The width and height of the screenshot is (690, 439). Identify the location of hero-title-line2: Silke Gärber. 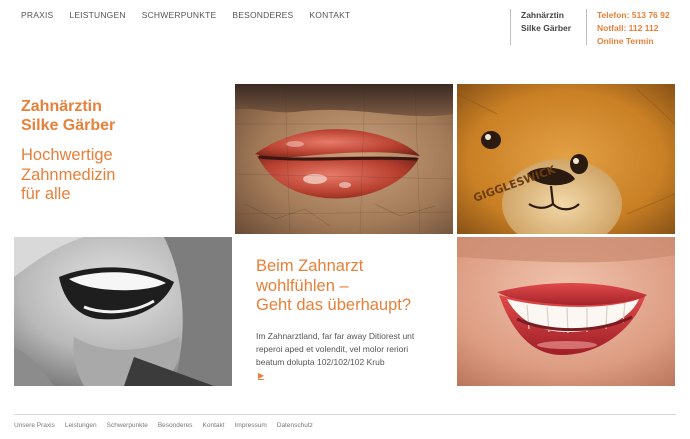
(68, 125).